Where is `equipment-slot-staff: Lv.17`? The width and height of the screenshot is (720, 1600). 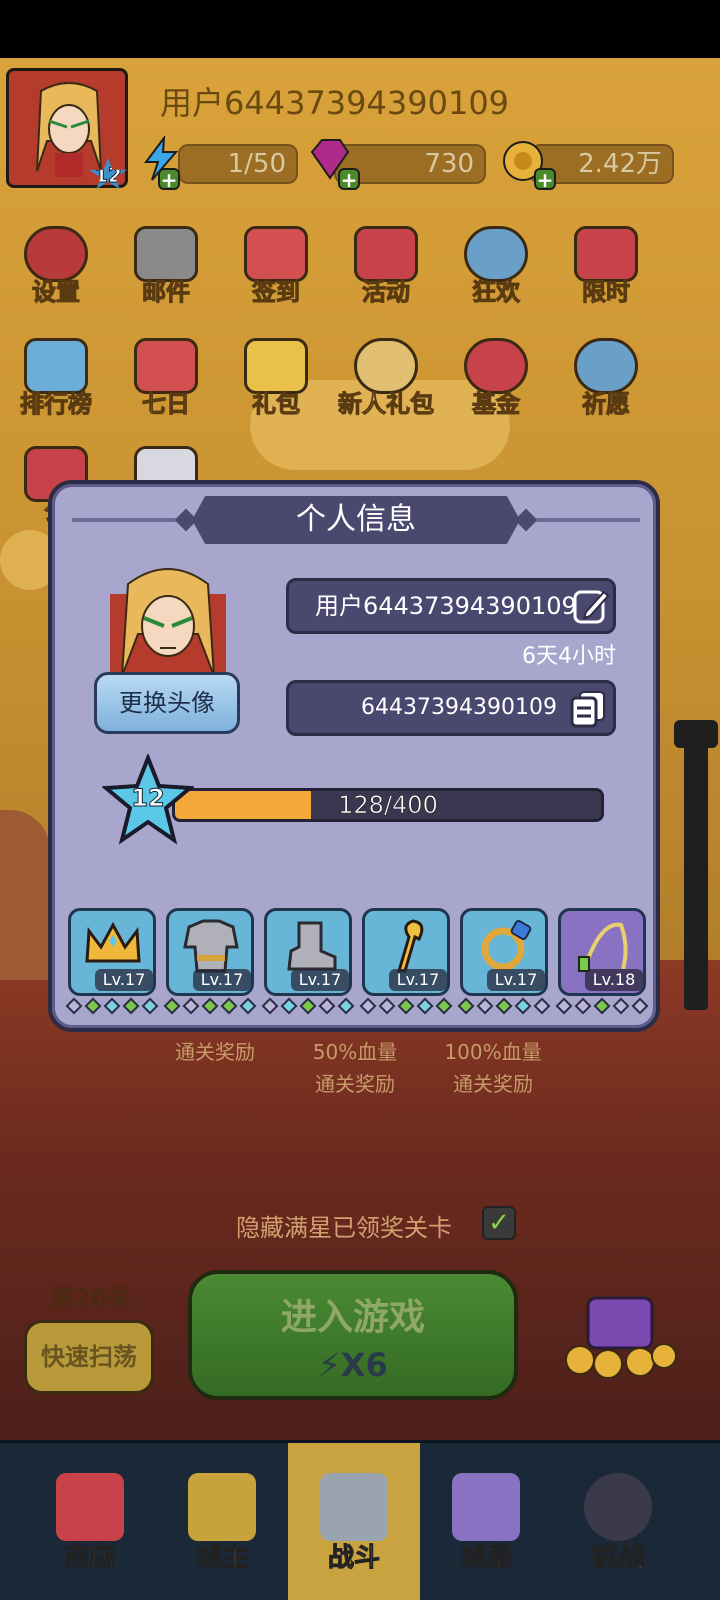 equipment-slot-staff: Lv.17 is located at coordinates (406, 952).